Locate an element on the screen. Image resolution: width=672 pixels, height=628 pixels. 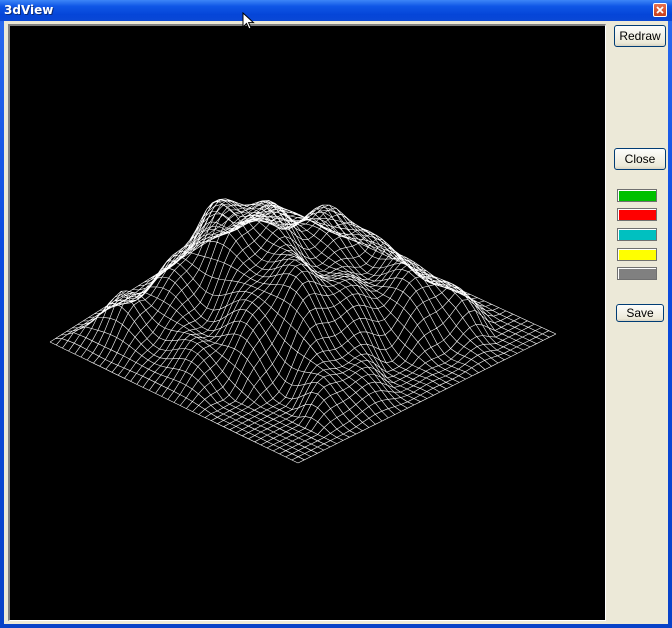
window-title: 3dView is located at coordinates (29, 10).